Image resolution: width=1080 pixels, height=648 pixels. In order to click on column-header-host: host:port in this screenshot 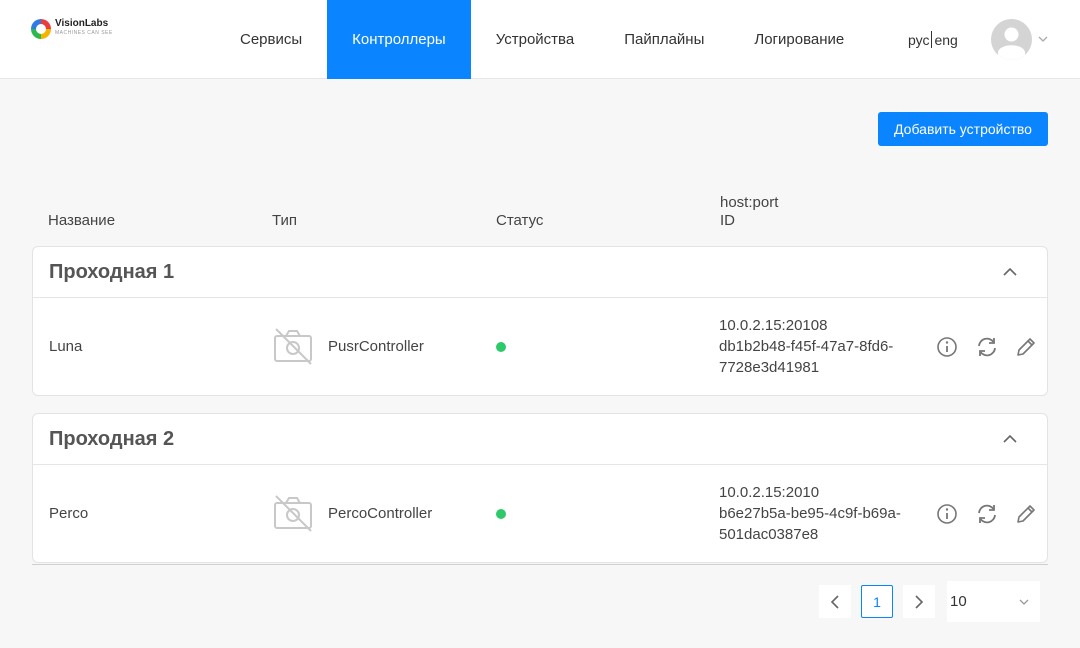, I will do `click(749, 202)`.